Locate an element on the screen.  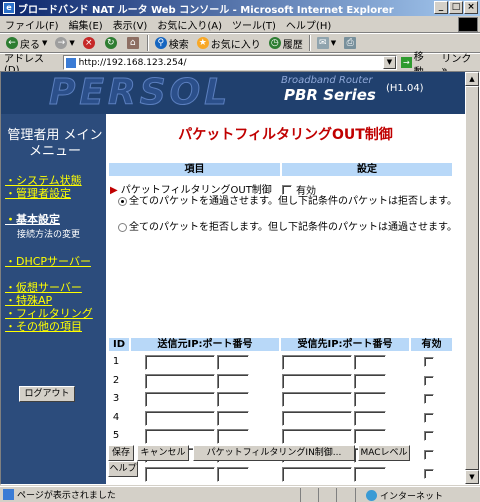
links-label: リンク is located at coordinates (456, 59).